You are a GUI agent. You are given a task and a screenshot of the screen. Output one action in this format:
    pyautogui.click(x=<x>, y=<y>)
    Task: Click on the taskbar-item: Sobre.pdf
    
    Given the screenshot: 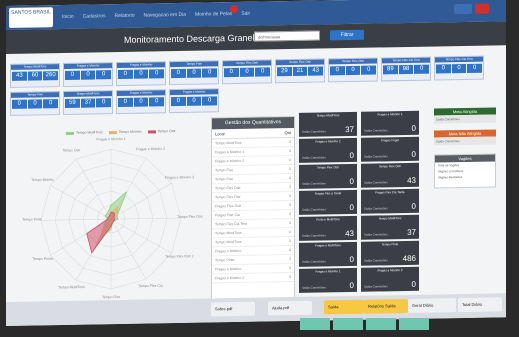 What is the action you would take?
    pyautogui.click(x=233, y=309)
    